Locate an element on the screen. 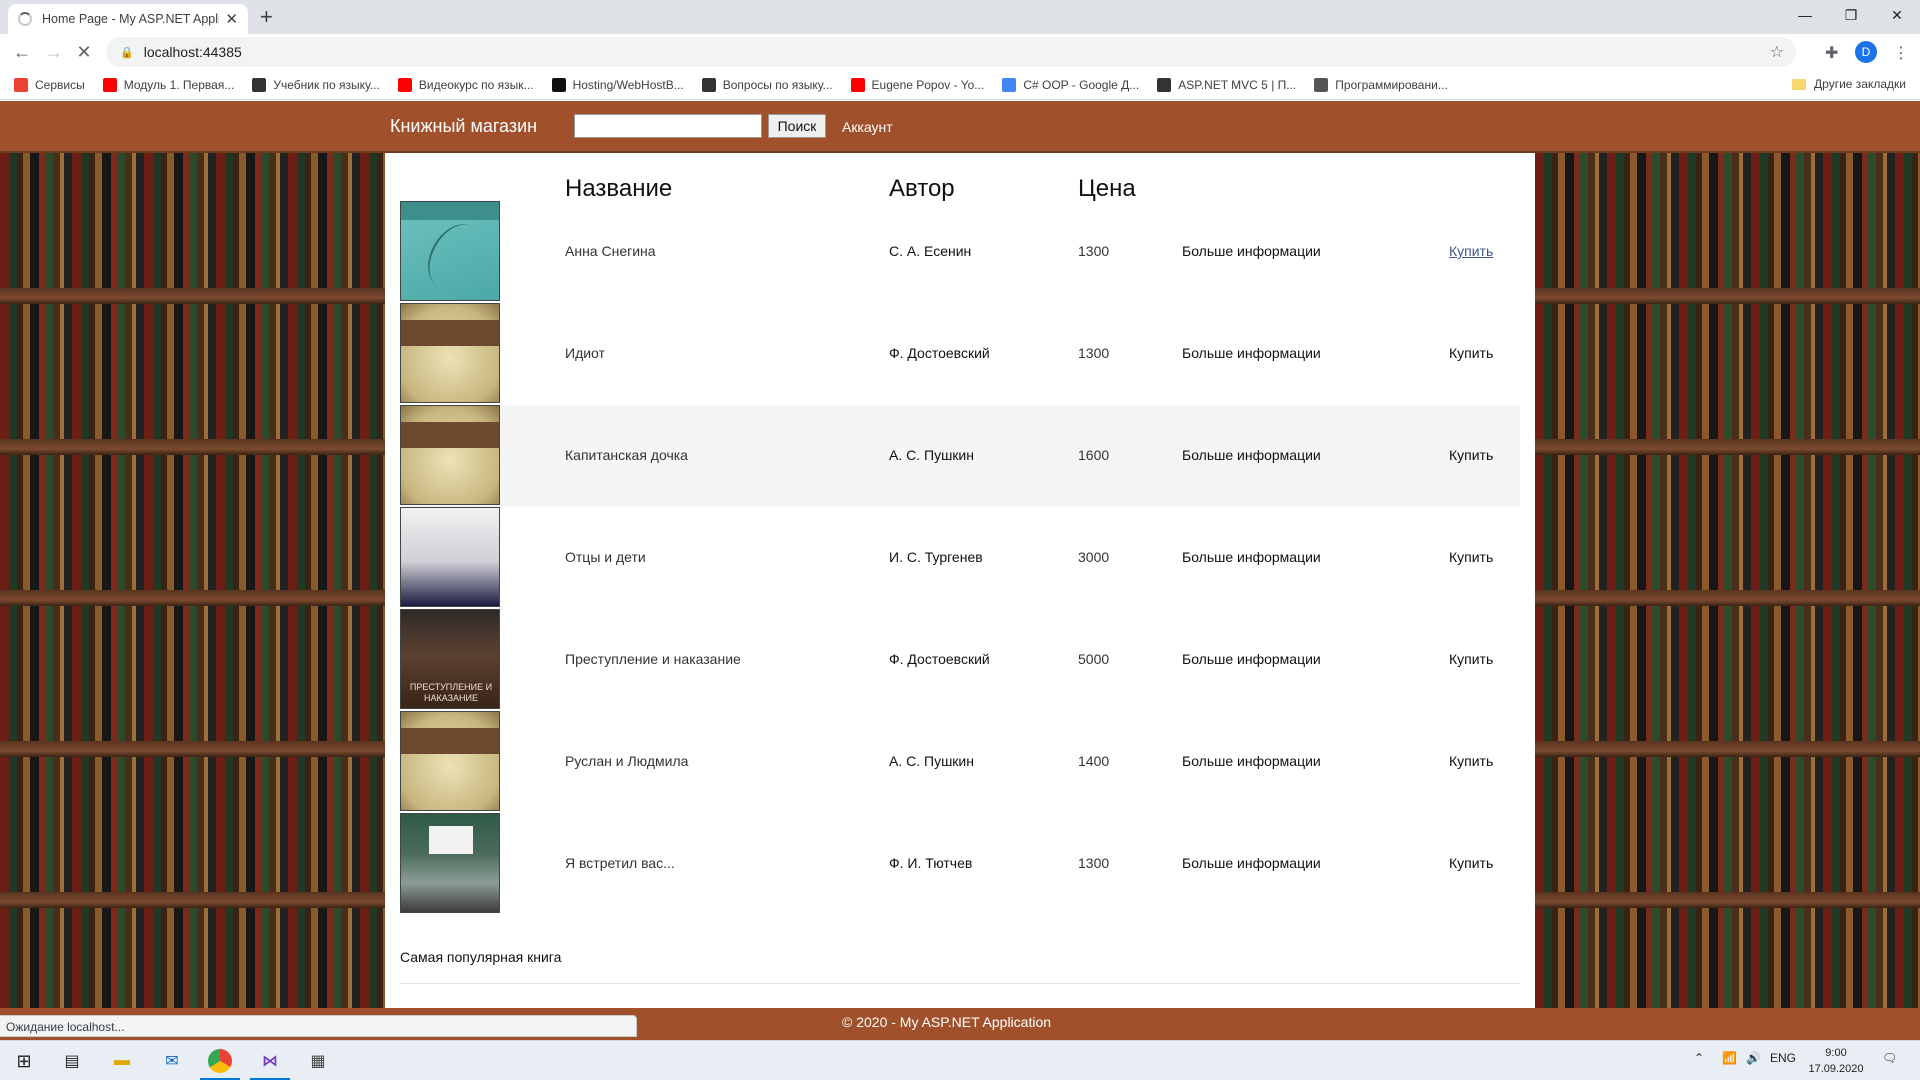 This screenshot has height=1080, width=1920. site-brand: Книжный магазин is located at coordinates (463, 126).